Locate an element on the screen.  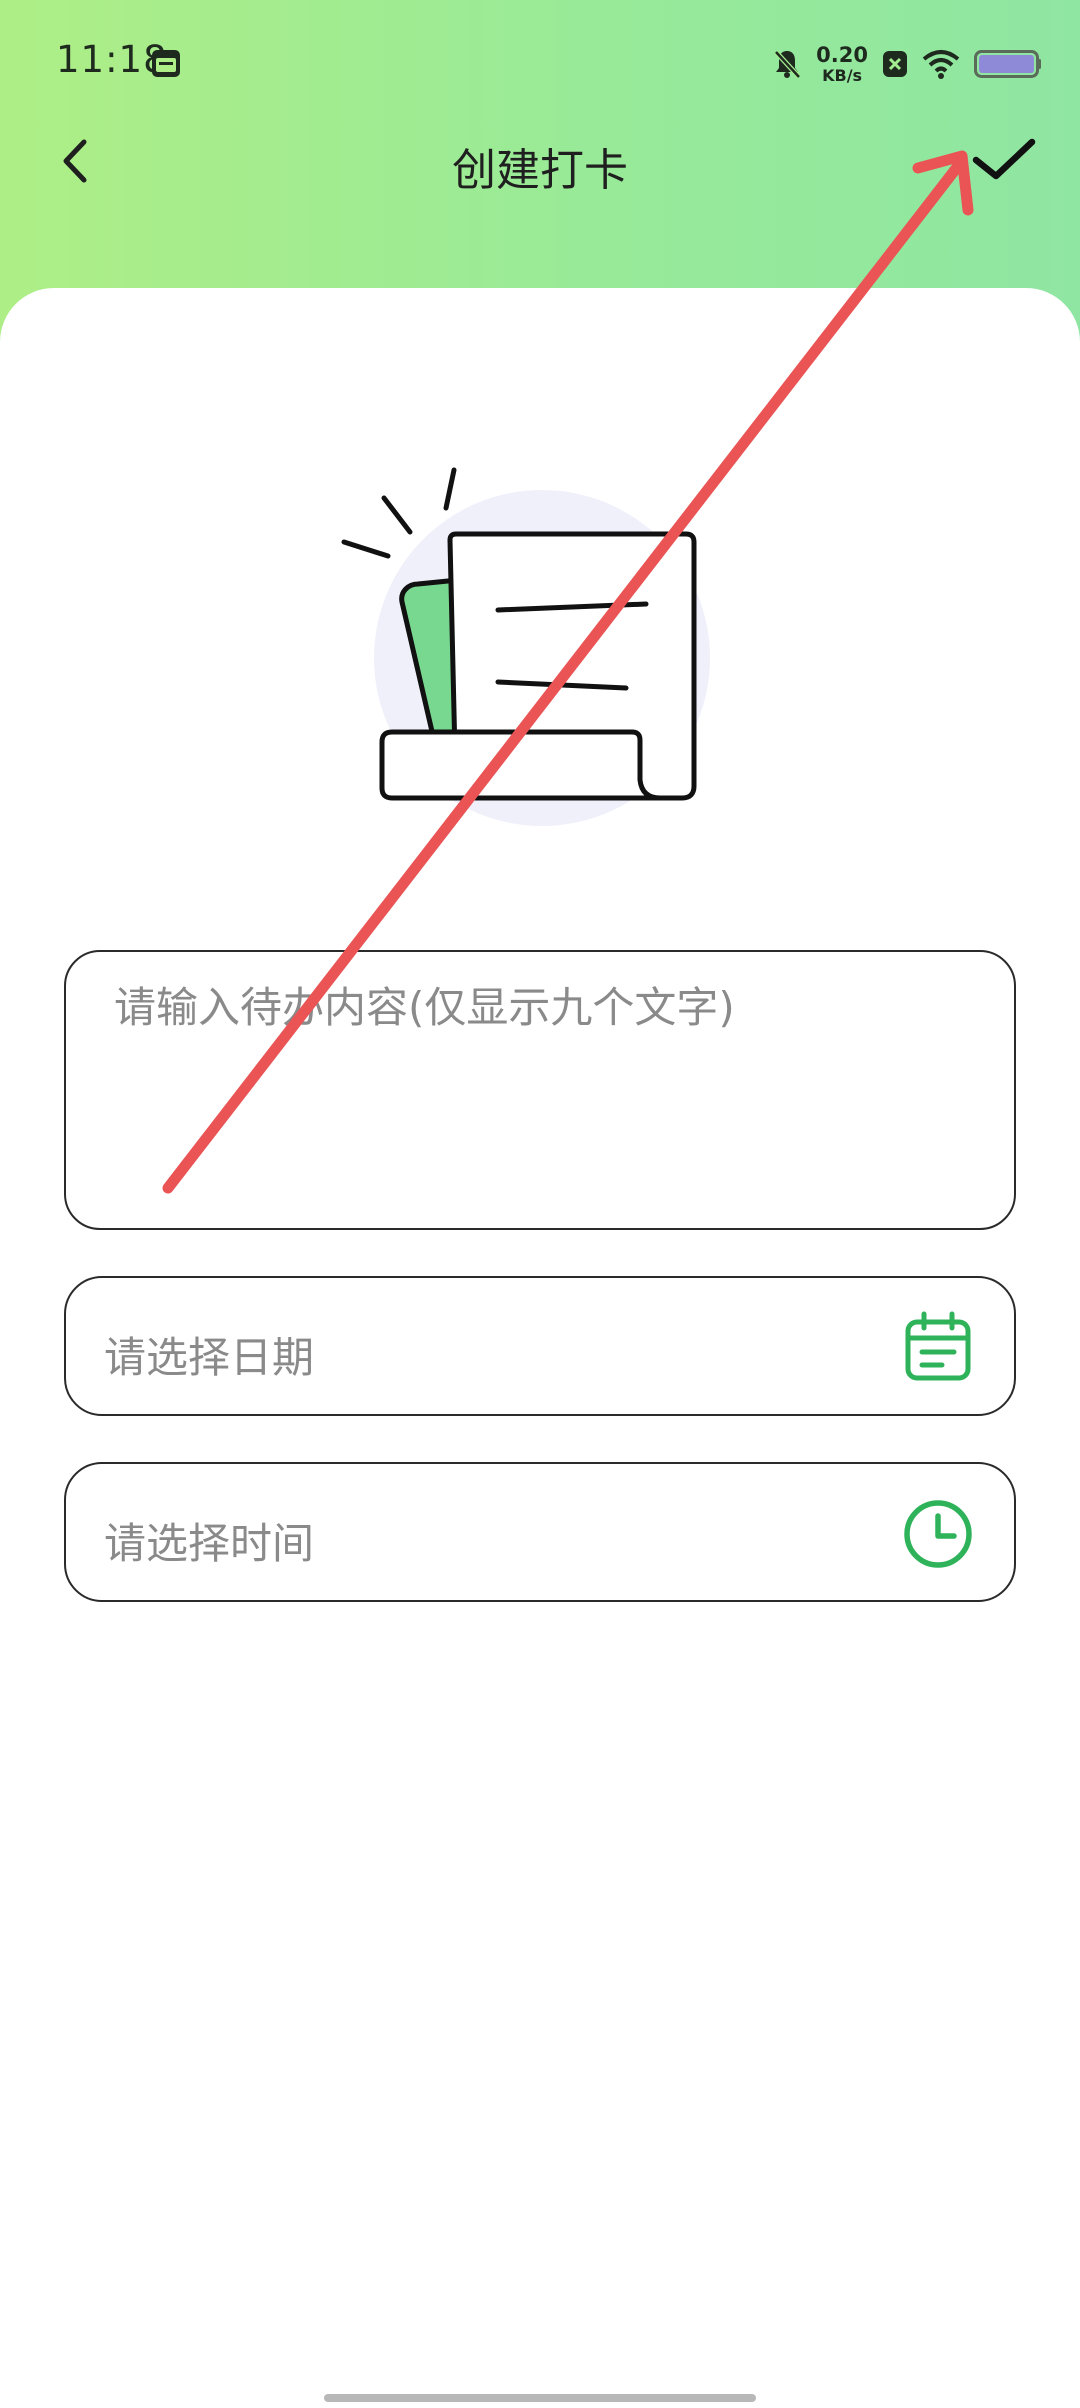
bell-off-icon is located at coordinates (788, 64).